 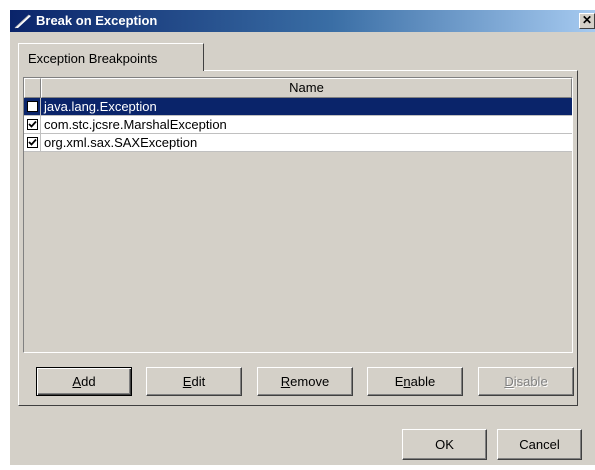 I want to click on exception-name: com.stc.jcsre.MarshalException, so click(x=135, y=124).